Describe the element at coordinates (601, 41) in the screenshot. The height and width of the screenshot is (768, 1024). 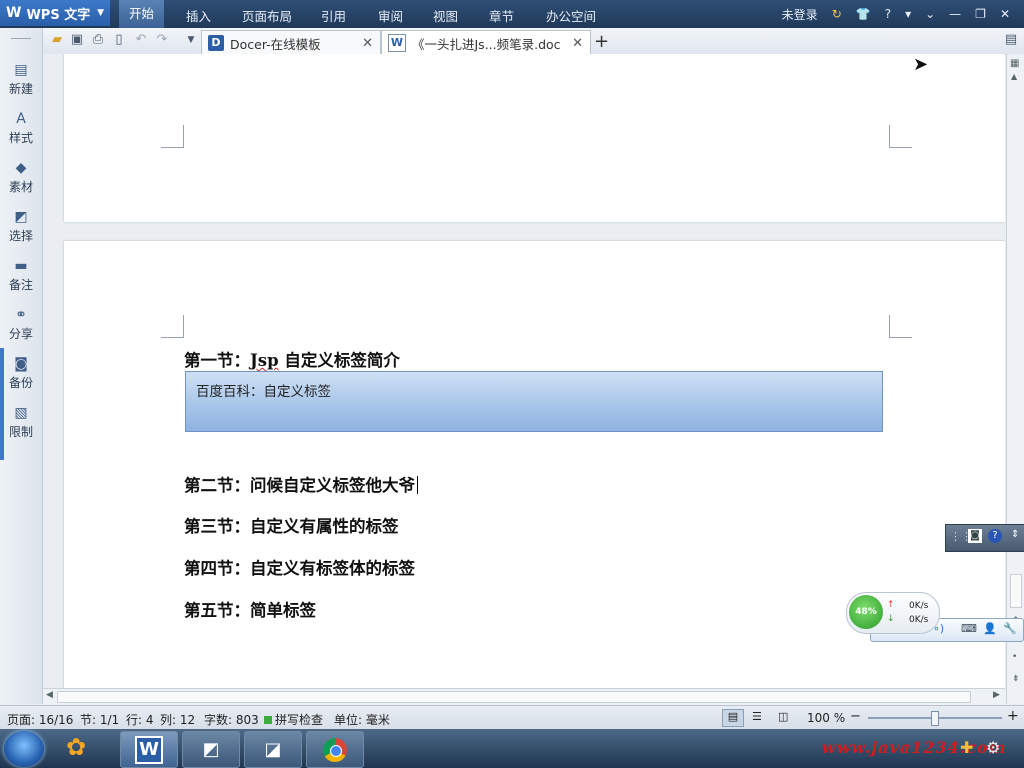
I see `new-tab-button: +` at that location.